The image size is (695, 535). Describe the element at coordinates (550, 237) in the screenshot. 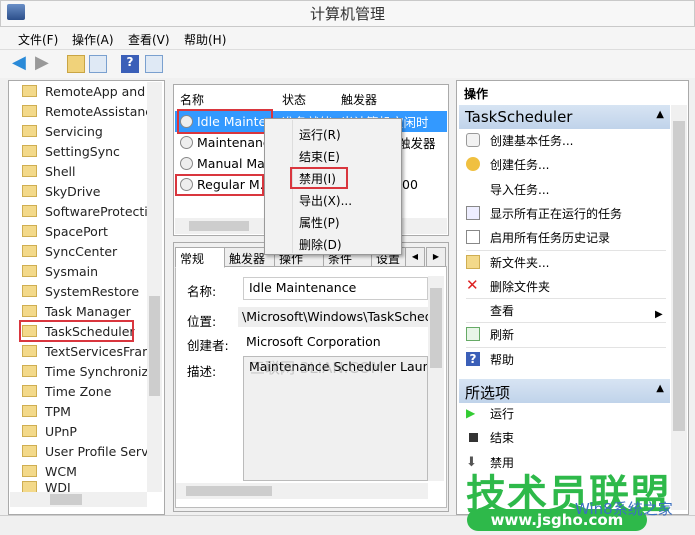

I see `action-item: 启用所有任务历史记录` at that location.